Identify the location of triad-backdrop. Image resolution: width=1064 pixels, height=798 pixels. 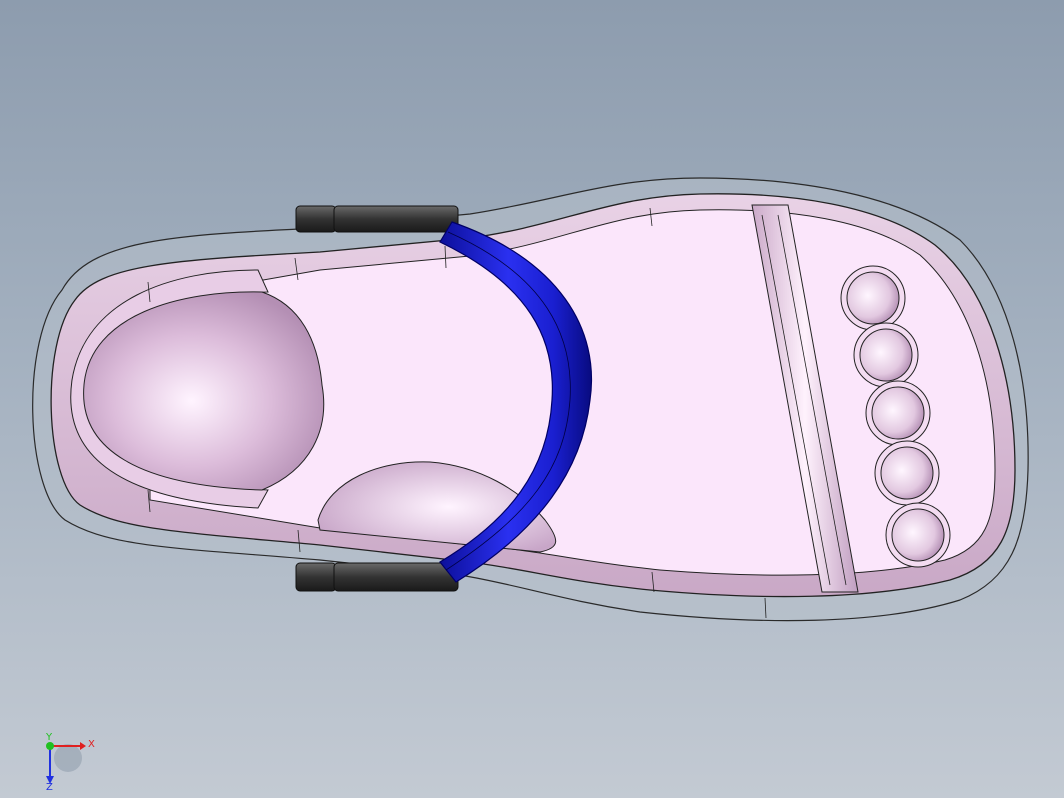
(68, 758).